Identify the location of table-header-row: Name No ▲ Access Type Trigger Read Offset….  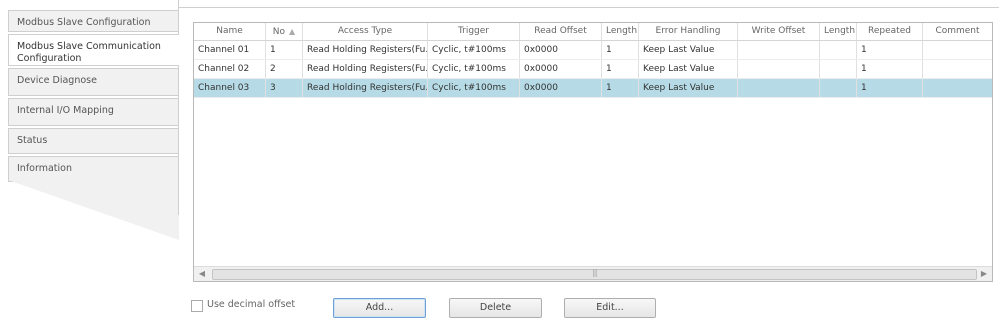
(593, 32).